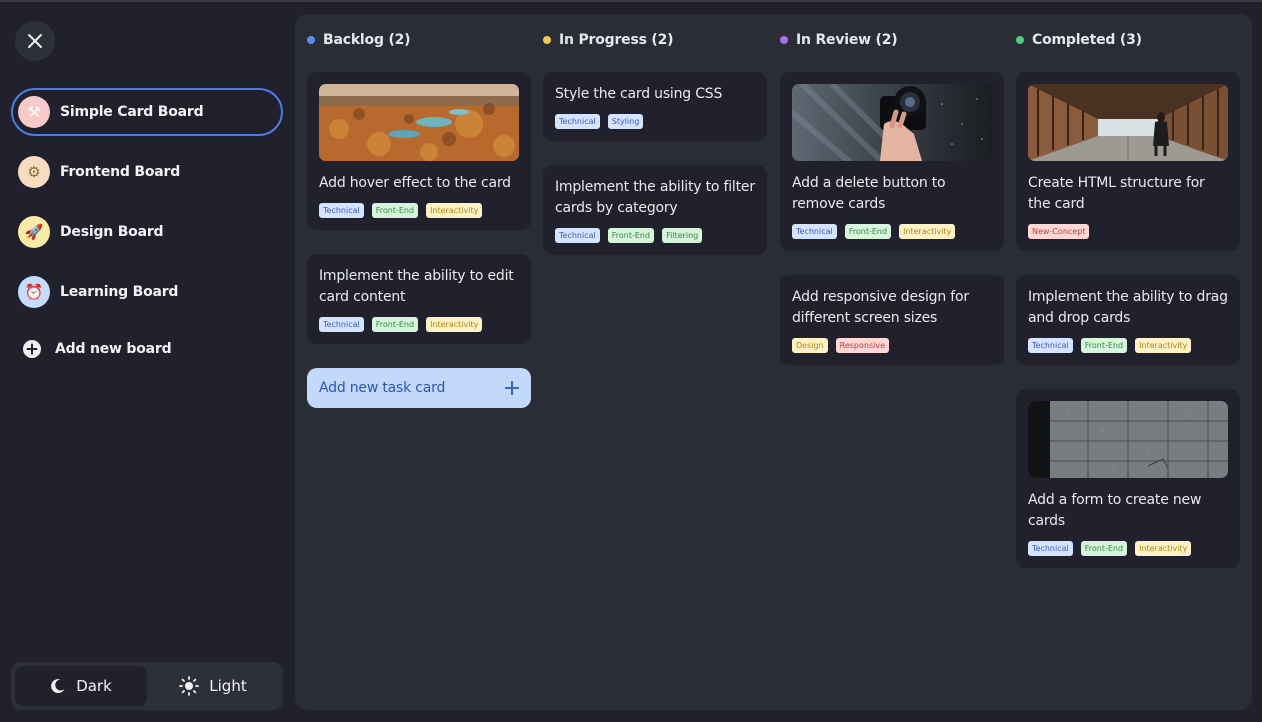 This screenshot has width=1262, height=722. I want to click on close-icon, so click(35, 41).